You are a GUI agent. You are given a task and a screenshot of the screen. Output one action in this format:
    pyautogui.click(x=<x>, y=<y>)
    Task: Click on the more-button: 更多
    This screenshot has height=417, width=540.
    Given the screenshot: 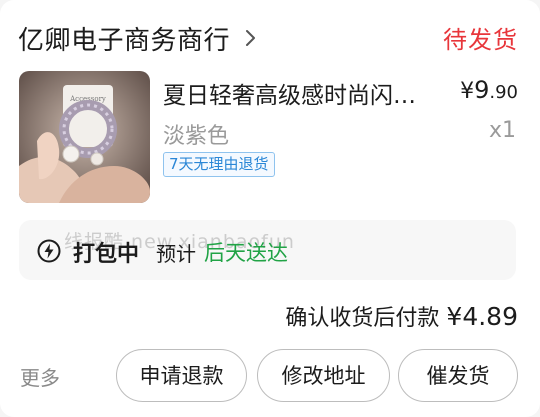 What is the action you would take?
    pyautogui.click(x=40, y=376)
    